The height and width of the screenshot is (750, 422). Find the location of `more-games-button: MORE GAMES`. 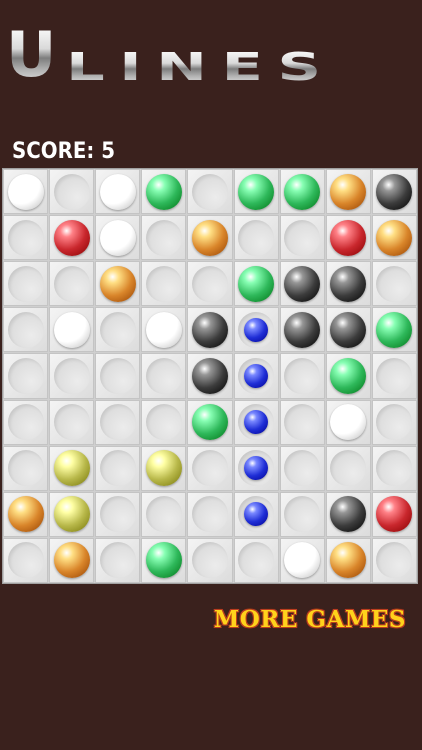

more-games-button: MORE GAMES is located at coordinates (310, 619).